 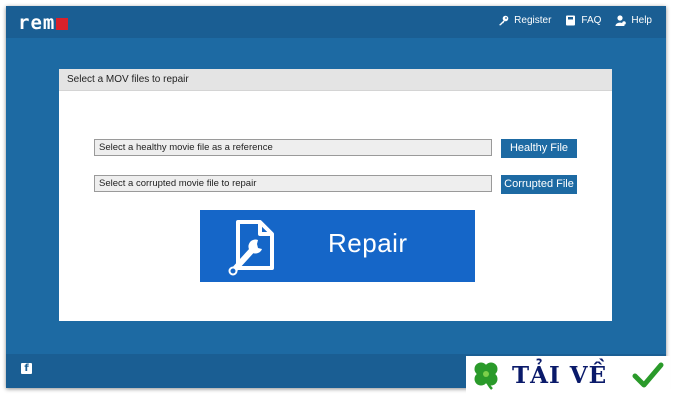 What do you see at coordinates (251, 248) in the screenshot?
I see `file-wrench-icon` at bounding box center [251, 248].